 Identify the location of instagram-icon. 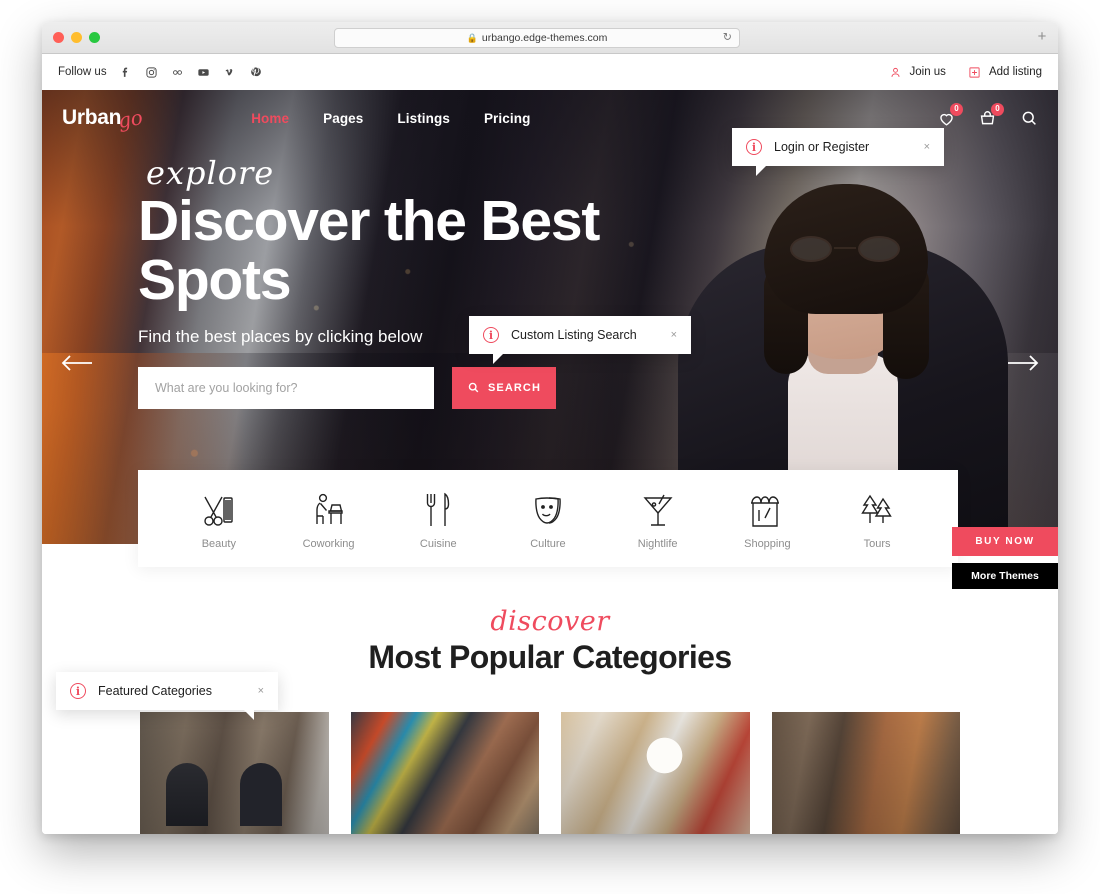
(151, 72).